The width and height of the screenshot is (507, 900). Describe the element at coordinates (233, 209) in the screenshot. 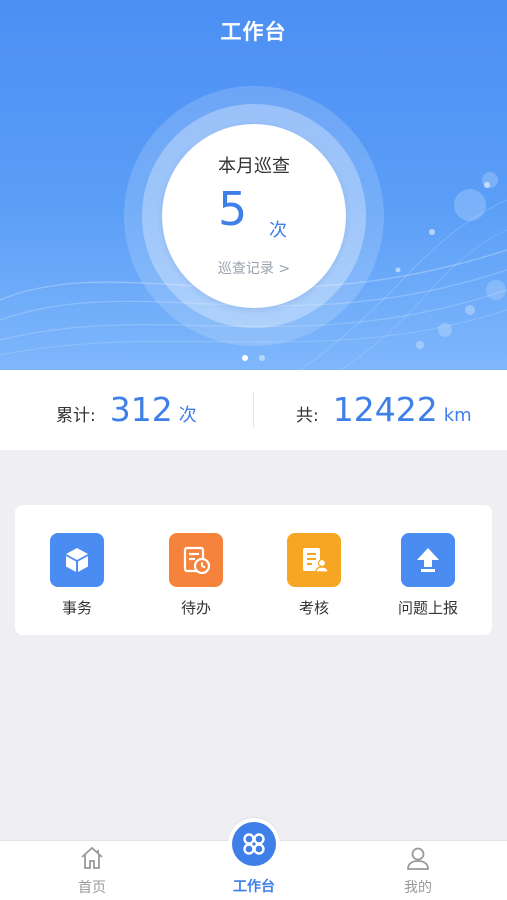

I see `monthly-patrol-count: 5` at that location.